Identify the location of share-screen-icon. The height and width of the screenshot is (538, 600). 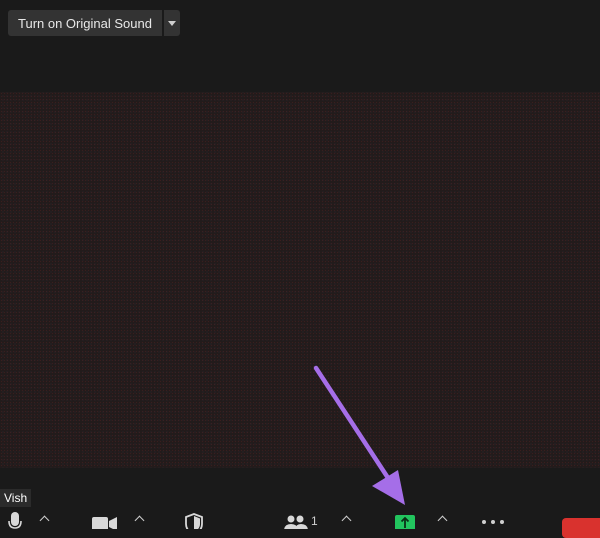
(405, 522).